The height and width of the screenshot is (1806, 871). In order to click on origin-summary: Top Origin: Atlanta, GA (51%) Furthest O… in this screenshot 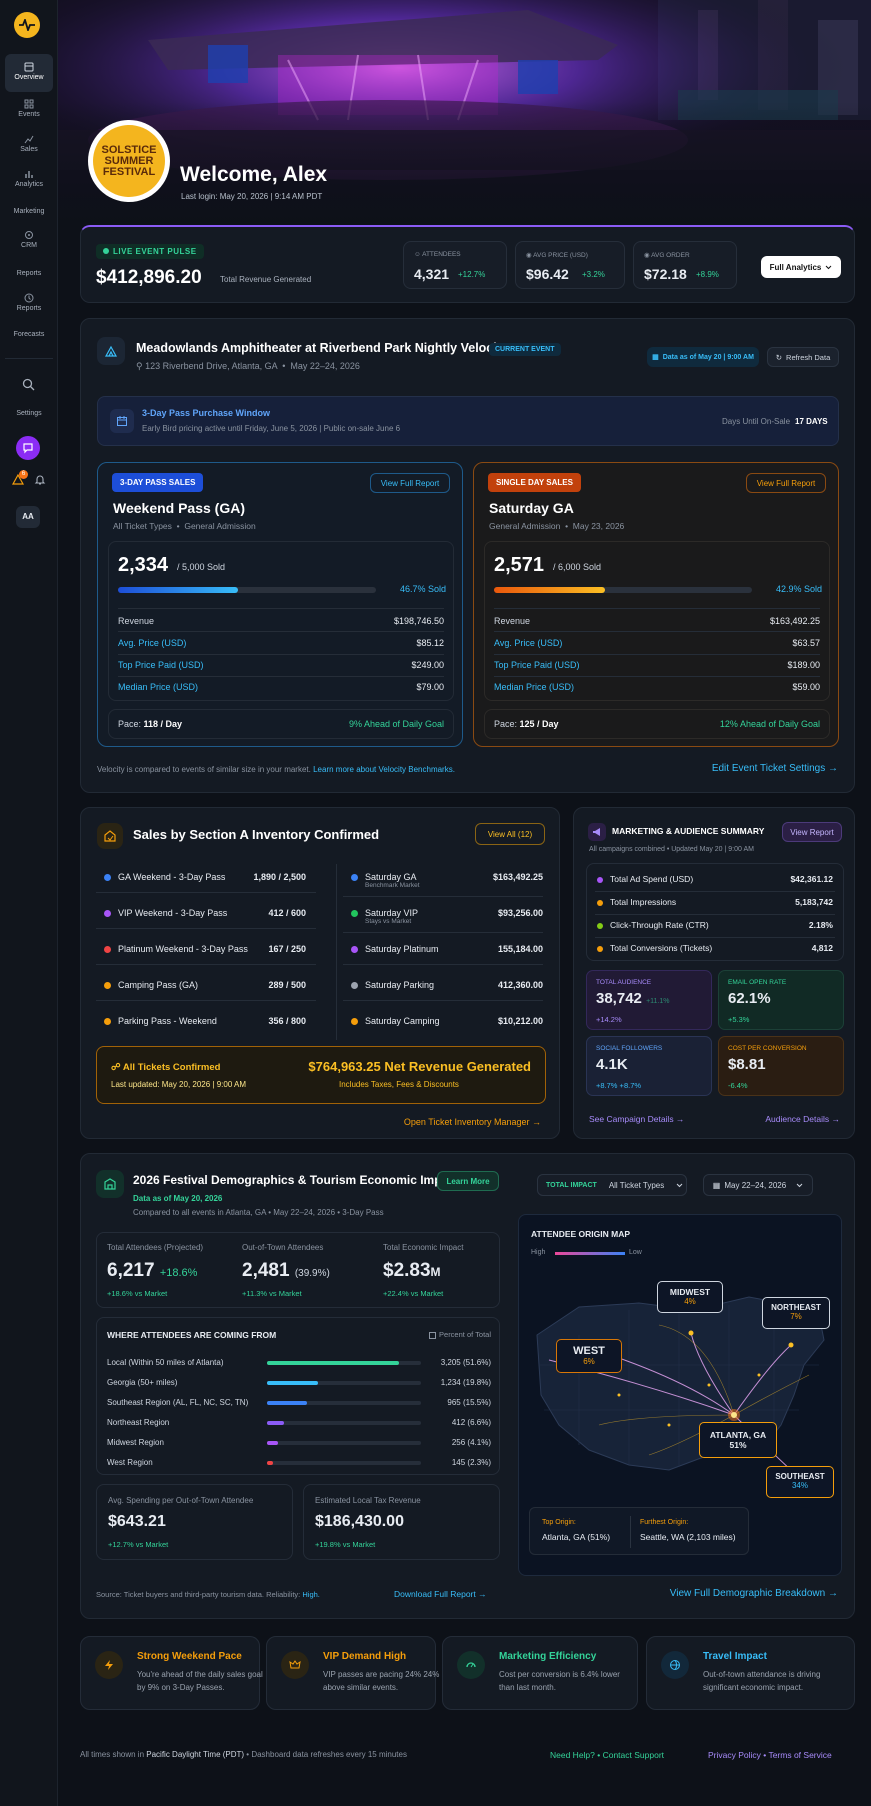, I will do `click(639, 1531)`.